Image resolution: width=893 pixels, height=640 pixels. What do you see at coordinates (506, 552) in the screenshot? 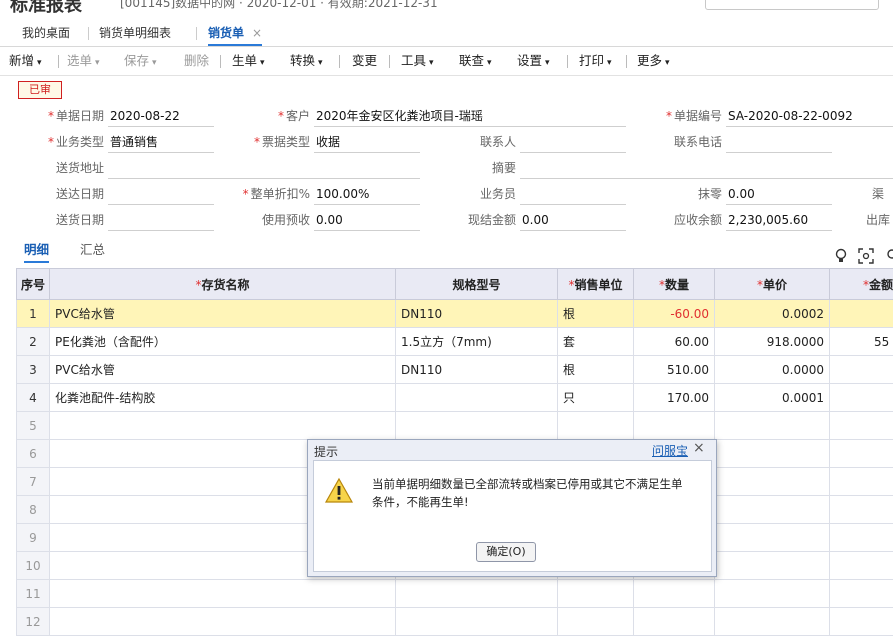
I see `ok-button: 确定(O)` at bounding box center [506, 552].